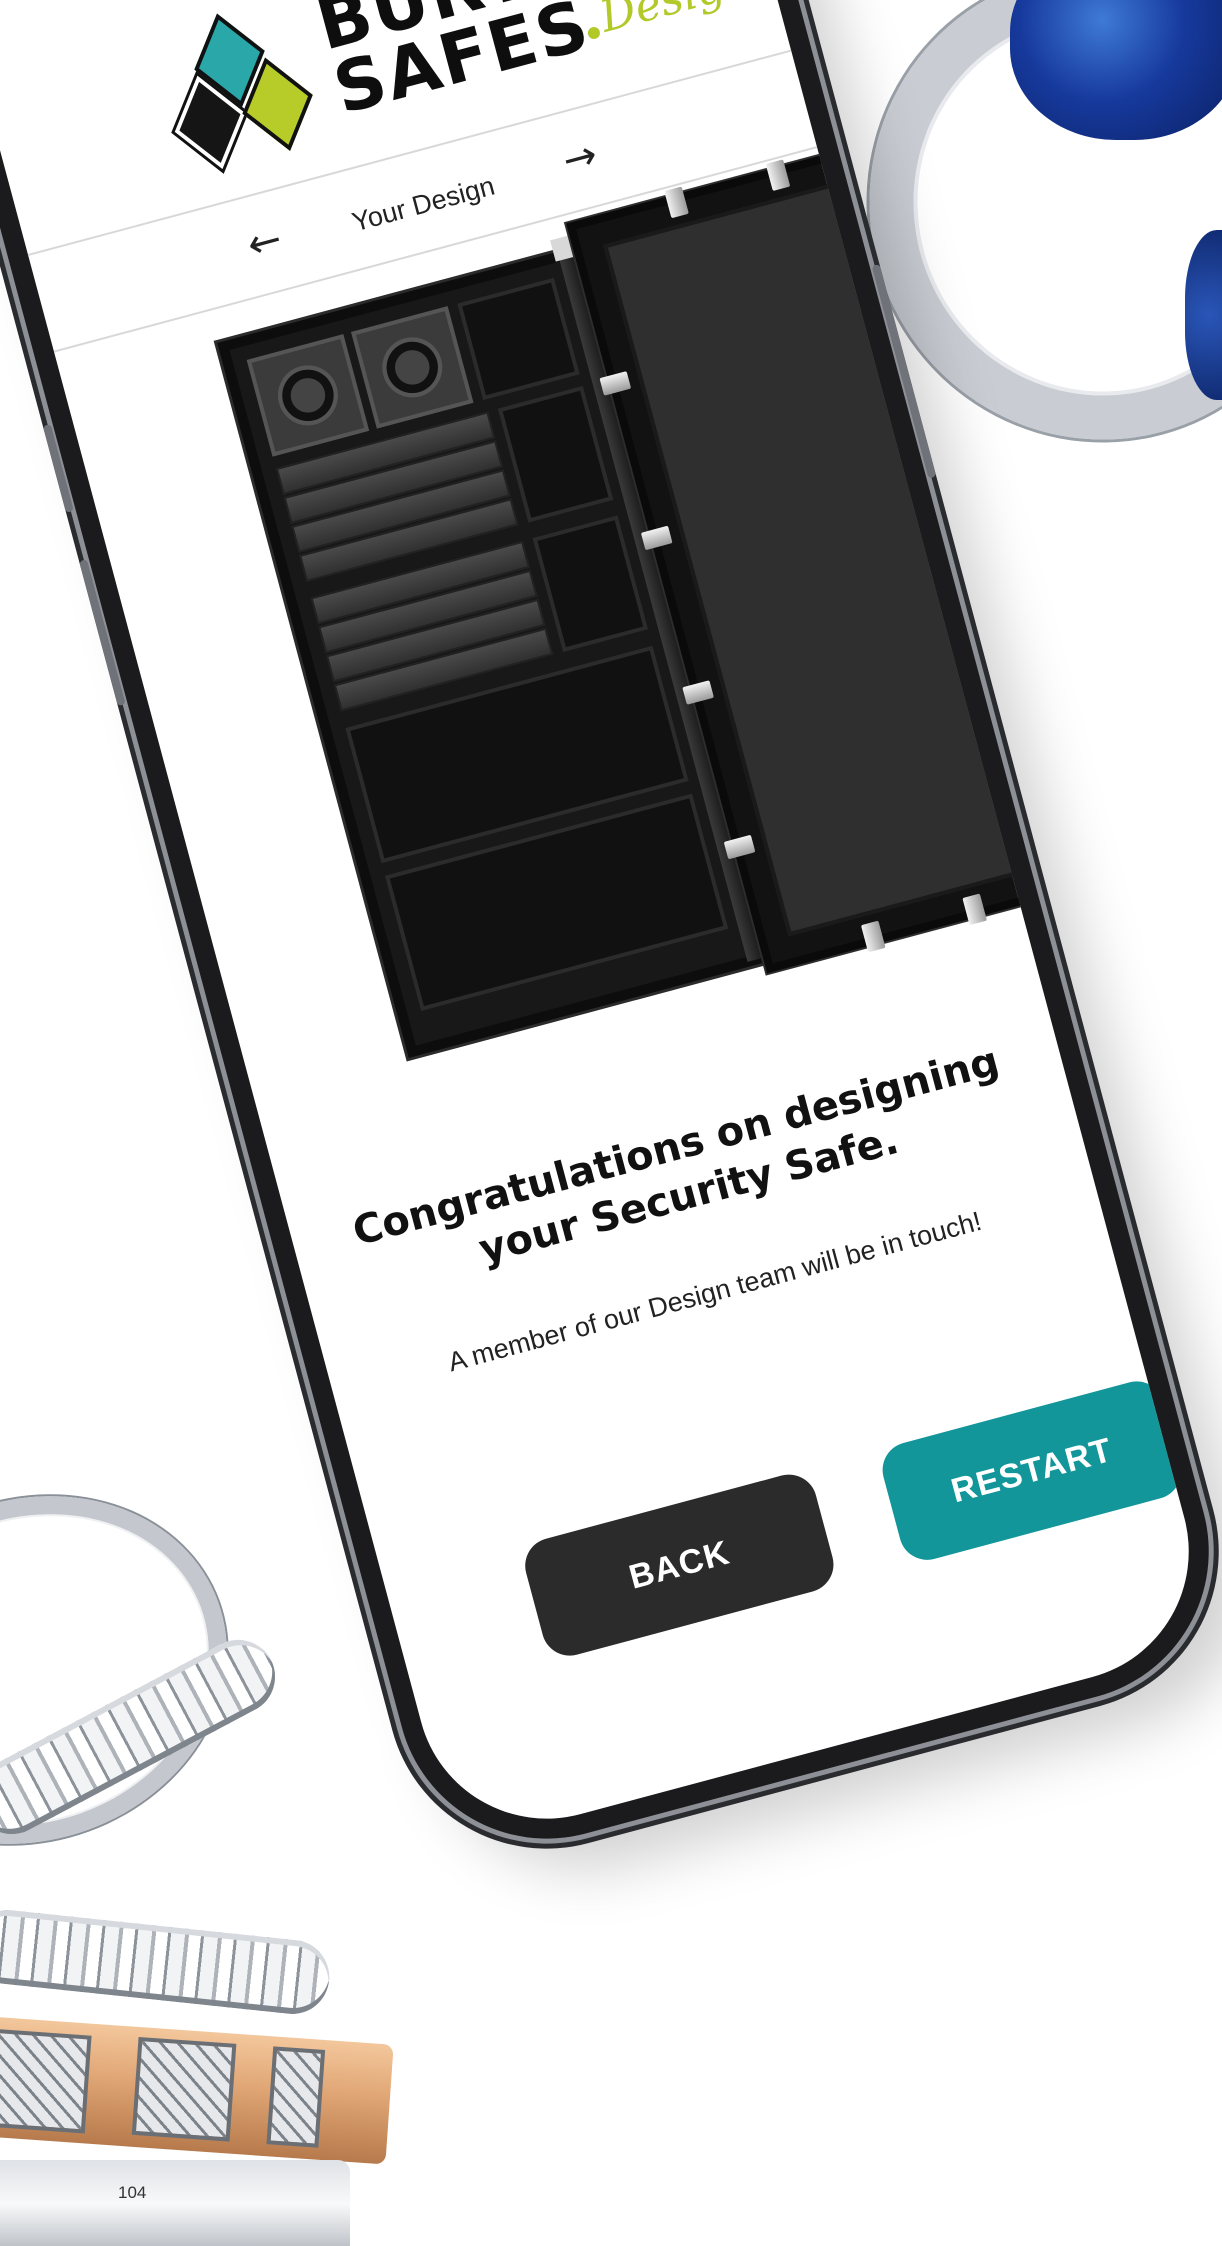 Image resolution: width=1222 pixels, height=2246 pixels. Describe the element at coordinates (1032, 1471) in the screenshot. I see `restart-button: RESTART` at that location.